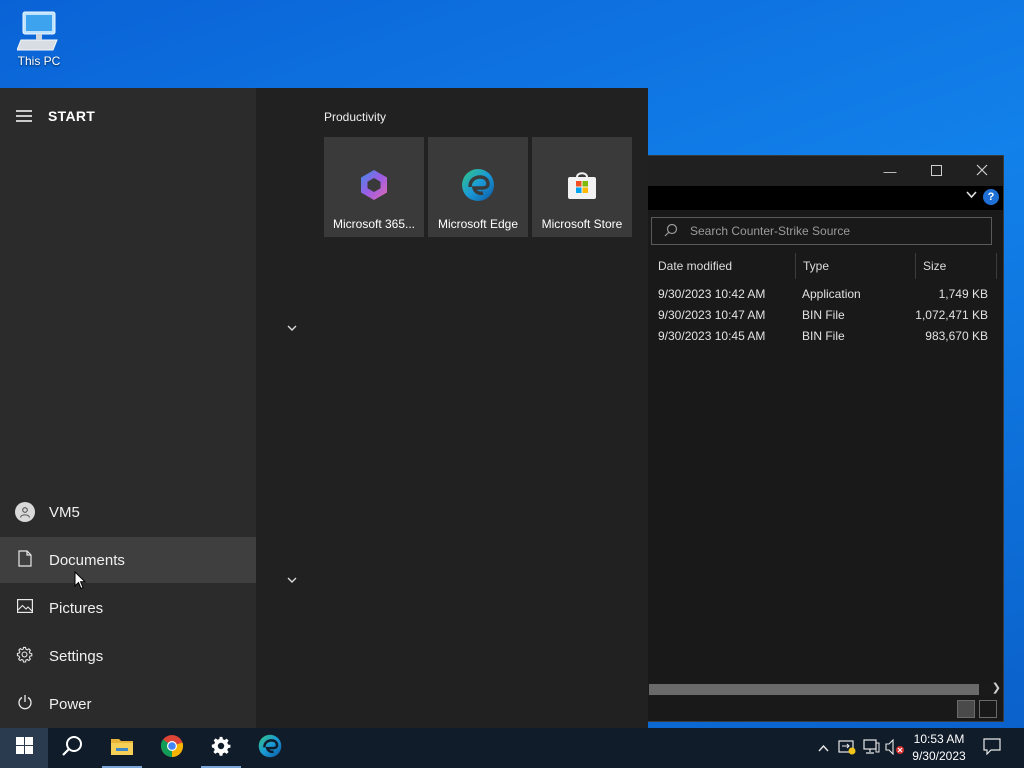 The image size is (1024, 768). Describe the element at coordinates (24, 512) in the screenshot. I see `avatar` at that location.